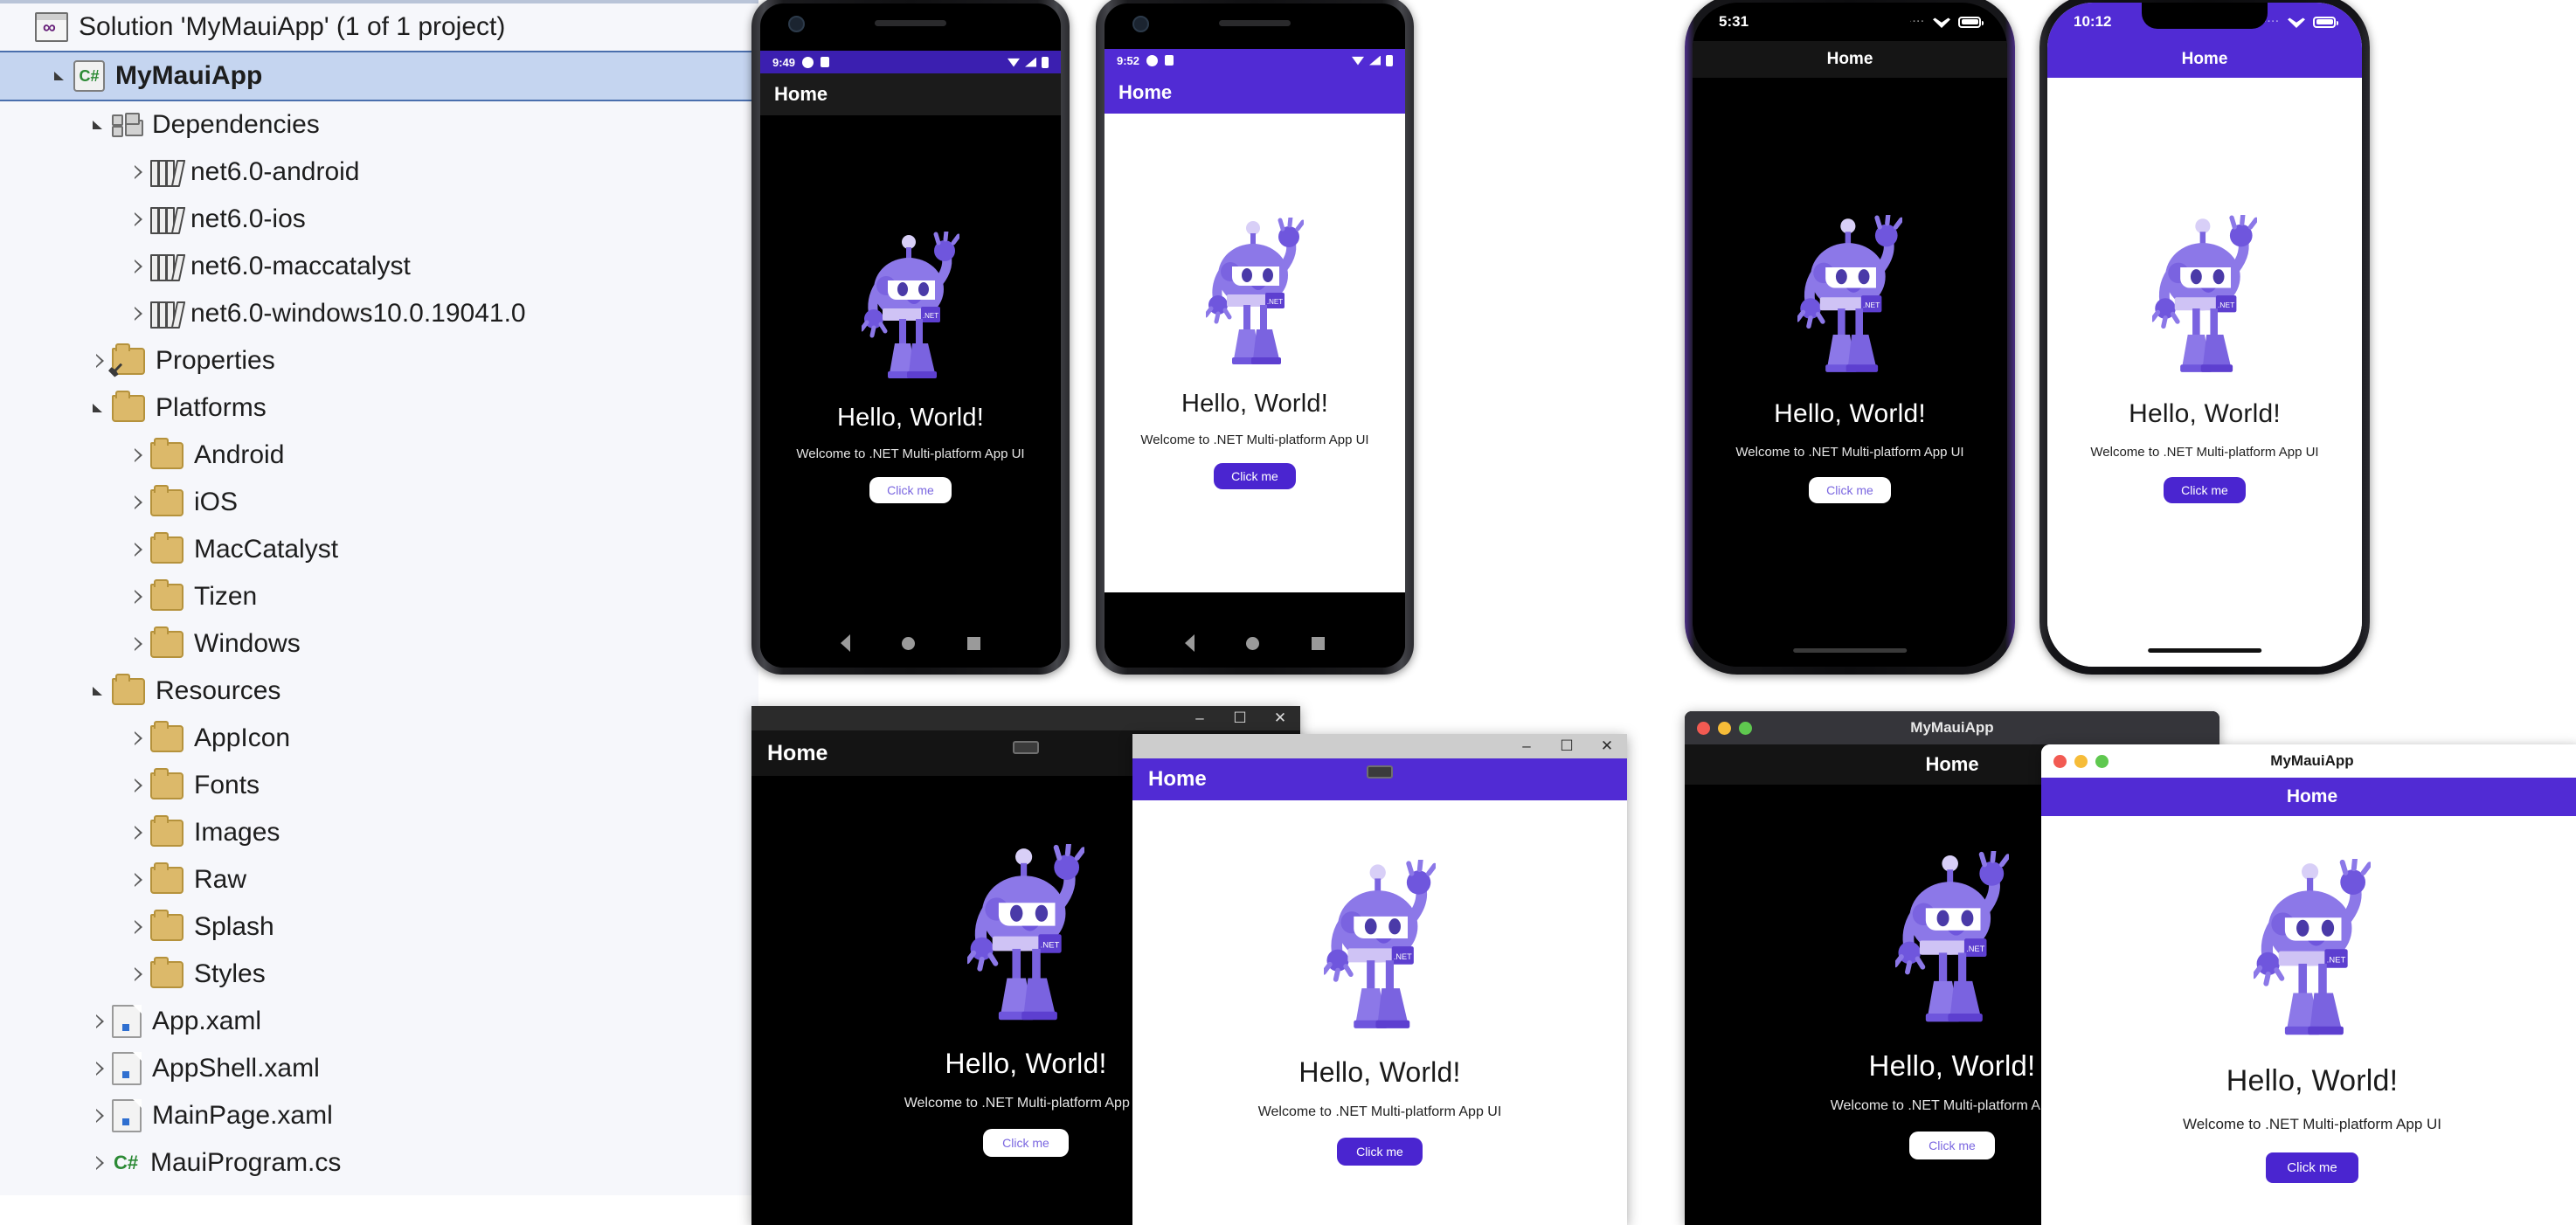 Image resolution: width=2576 pixels, height=1225 pixels. What do you see at coordinates (379, 408) in the screenshot?
I see `tree-item: Platforms` at bounding box center [379, 408].